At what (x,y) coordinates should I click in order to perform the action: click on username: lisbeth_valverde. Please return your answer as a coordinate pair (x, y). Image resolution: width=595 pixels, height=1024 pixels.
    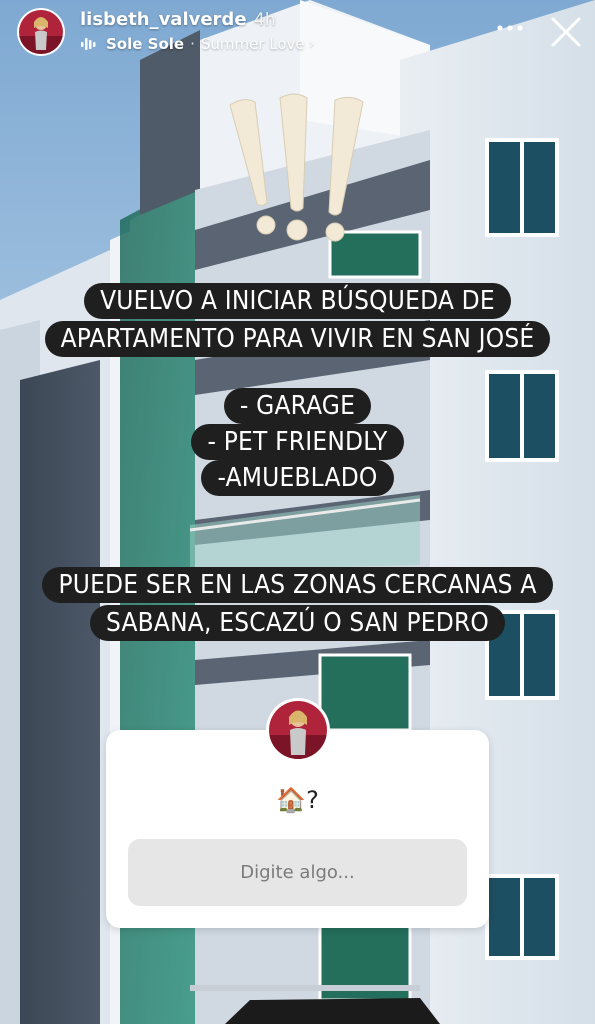
    Looking at the image, I should click on (163, 19).